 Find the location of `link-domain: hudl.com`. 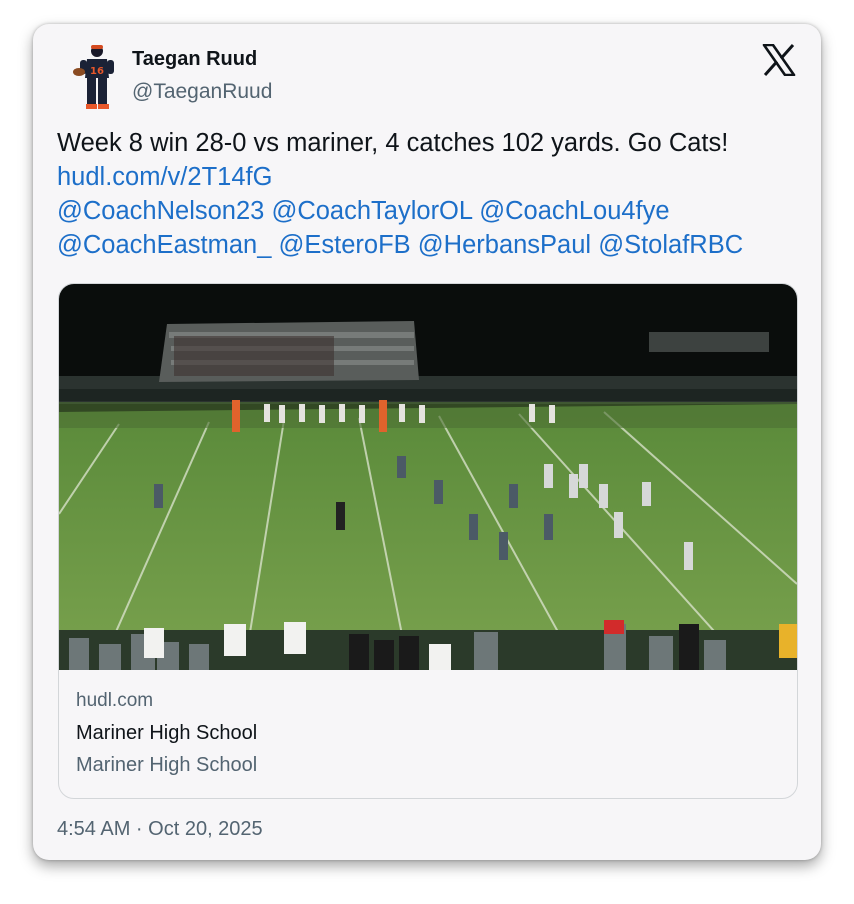

link-domain: hudl.com is located at coordinates (115, 700).